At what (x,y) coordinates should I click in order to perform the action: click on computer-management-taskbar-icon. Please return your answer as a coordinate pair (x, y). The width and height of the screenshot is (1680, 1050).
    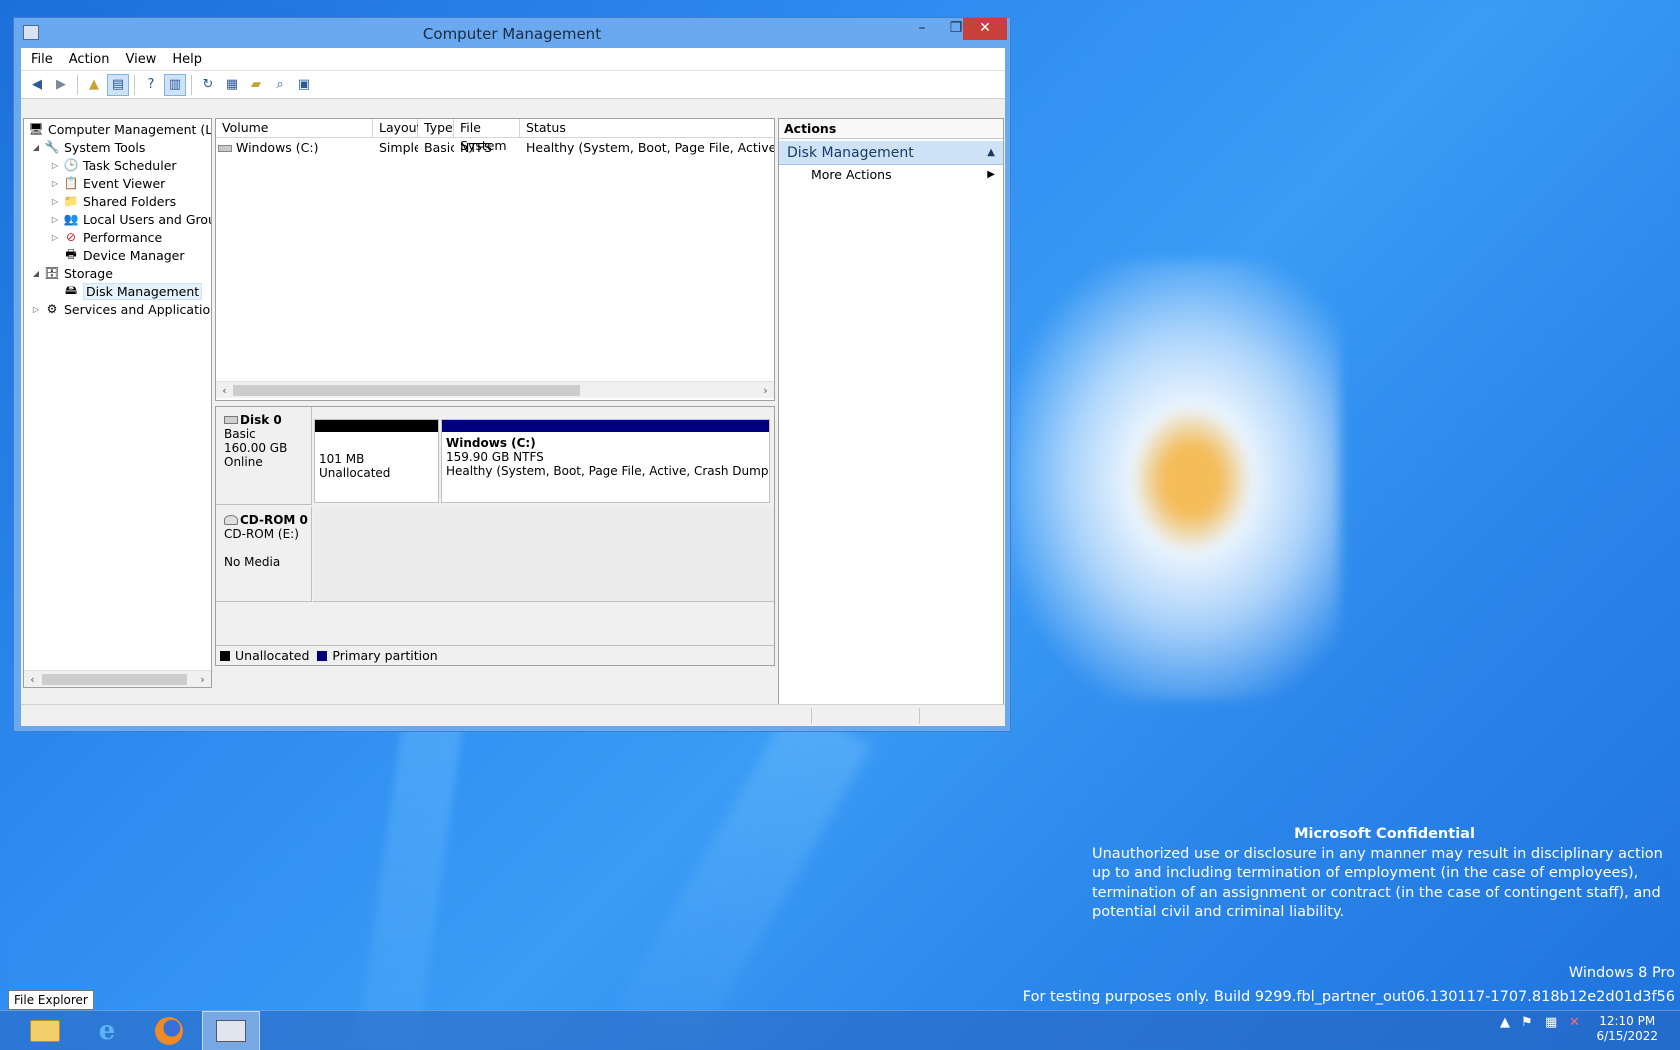
    Looking at the image, I should click on (231, 1030).